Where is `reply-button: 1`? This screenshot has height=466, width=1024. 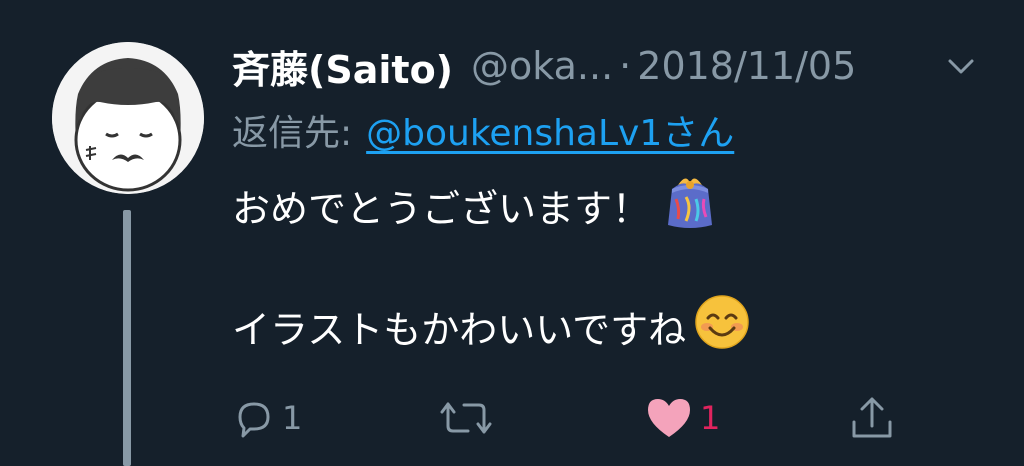
reply-button: 1 is located at coordinates (267, 418).